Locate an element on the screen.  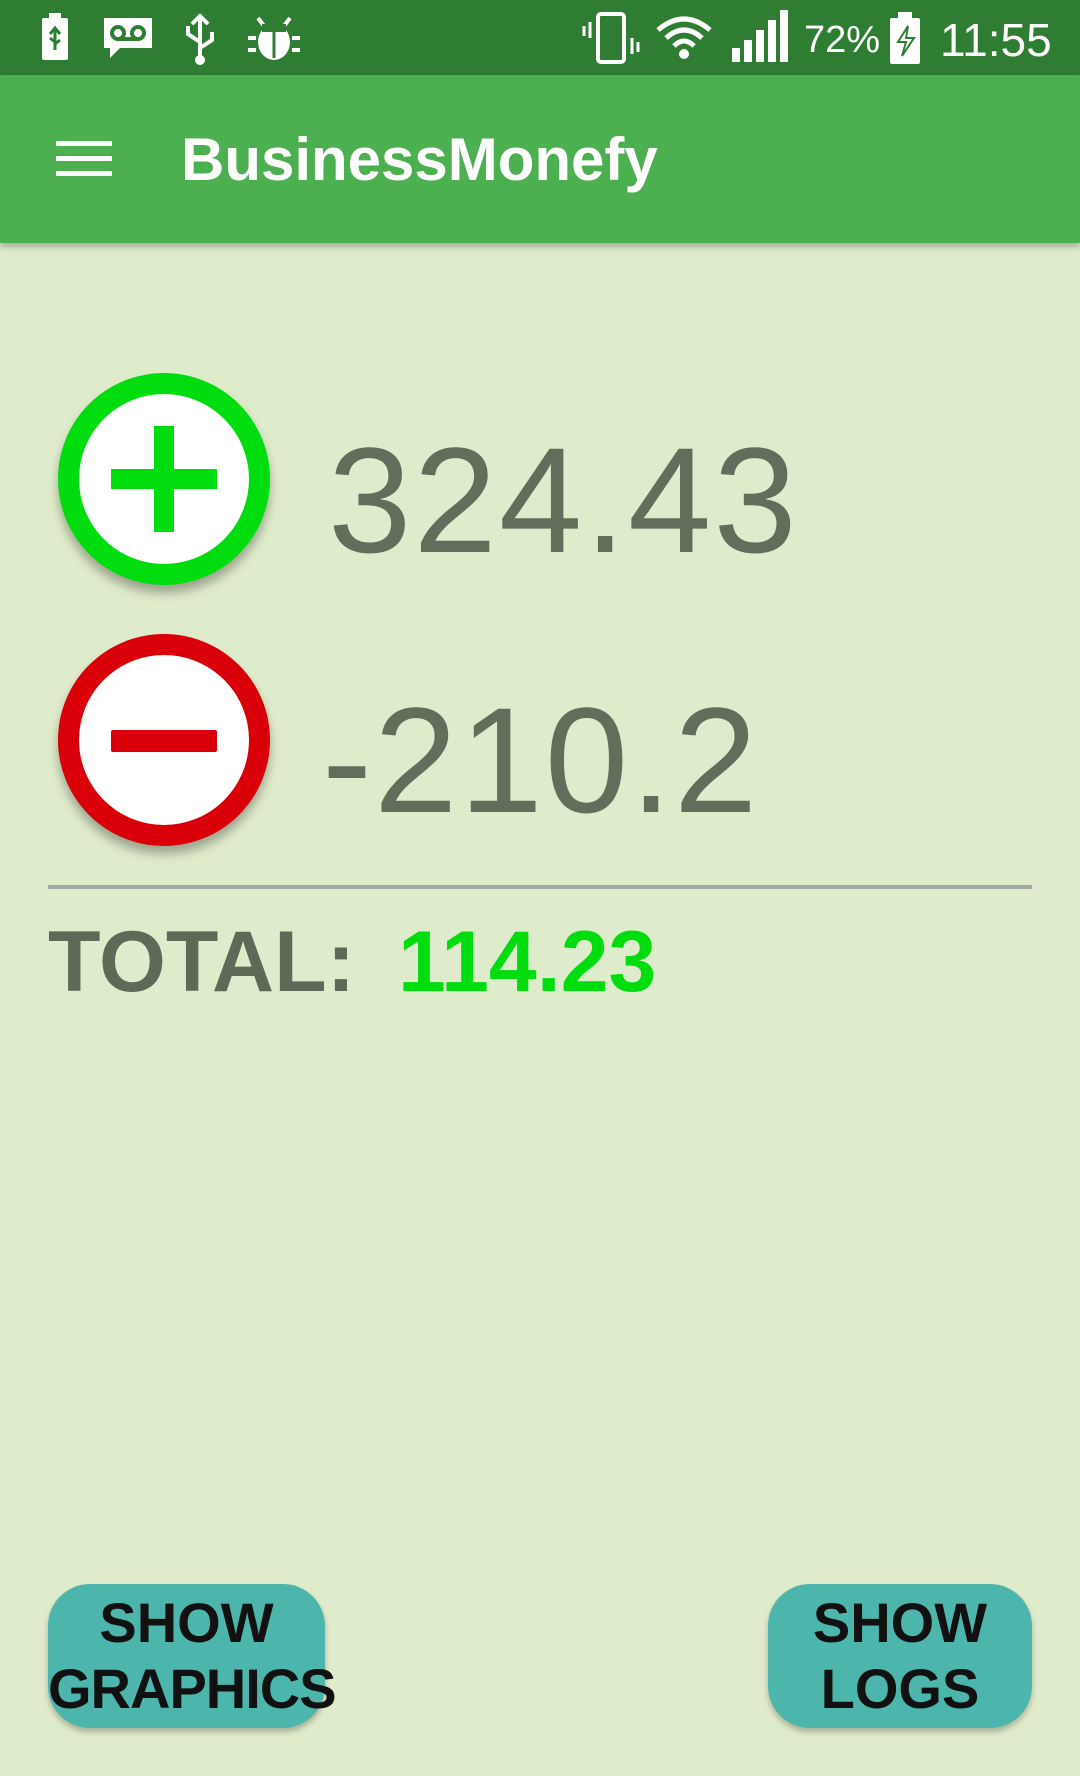
show-logs-label-line1: SHOW is located at coordinates (900, 1622).